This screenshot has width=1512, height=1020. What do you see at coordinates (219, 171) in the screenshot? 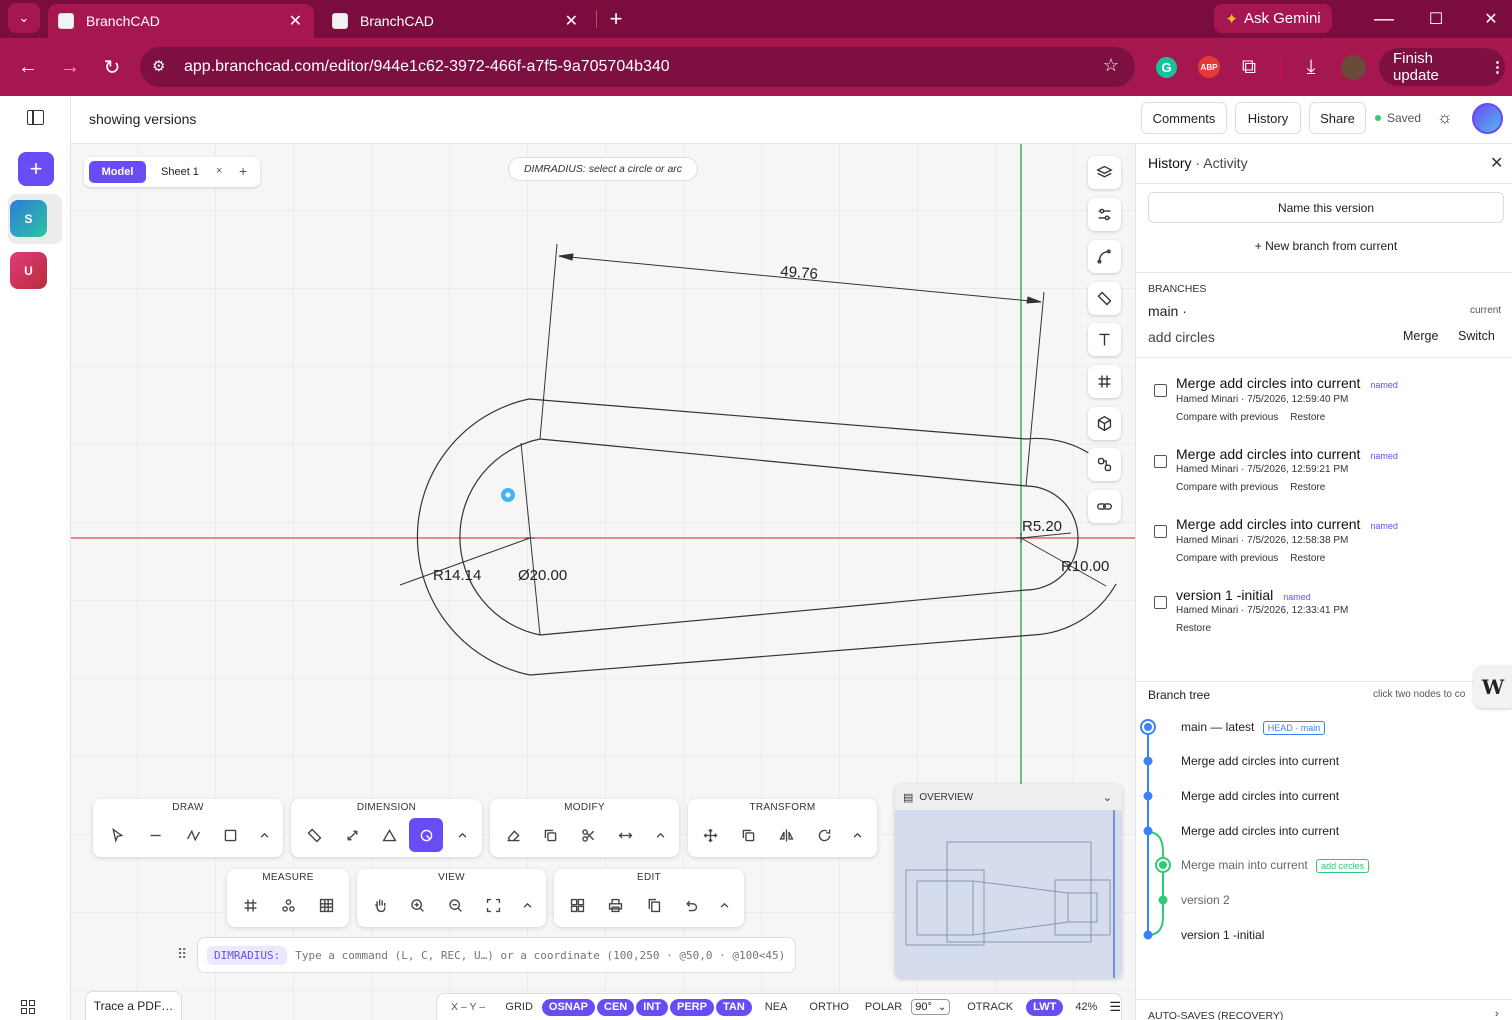
I see `close-sheet-icon: ×` at bounding box center [219, 171].